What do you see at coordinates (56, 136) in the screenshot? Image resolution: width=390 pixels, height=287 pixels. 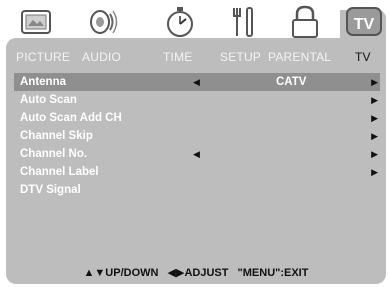 I see `menu-item-label: Channel Skip` at bounding box center [56, 136].